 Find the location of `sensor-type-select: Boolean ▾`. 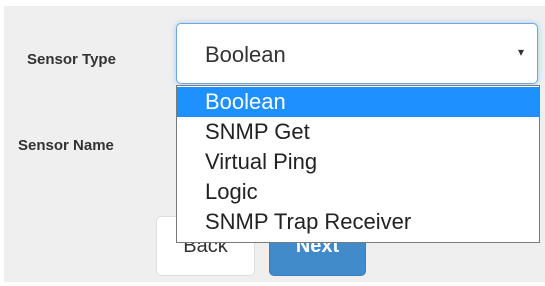

sensor-type-select: Boolean ▾ is located at coordinates (357, 53).